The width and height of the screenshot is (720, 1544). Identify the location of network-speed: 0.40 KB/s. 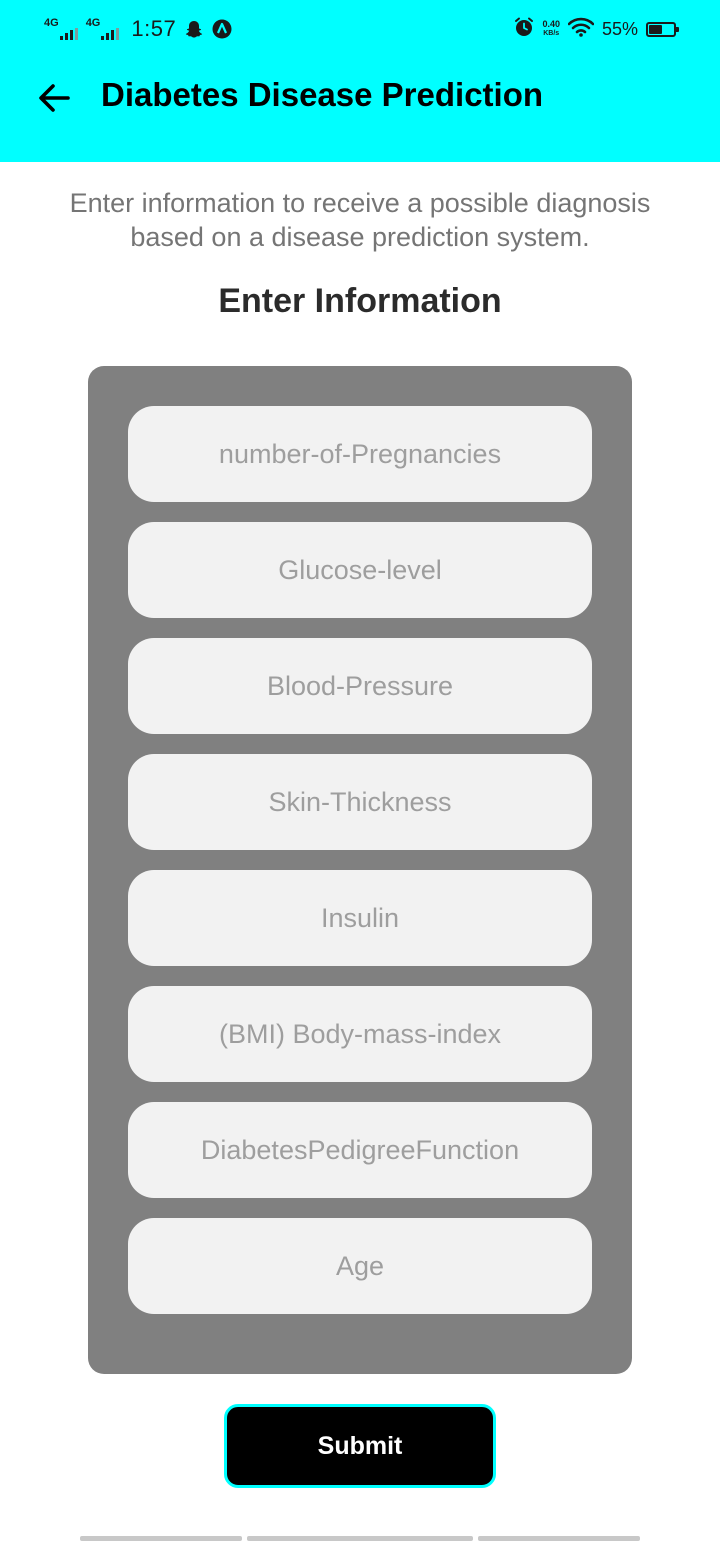
(551, 29).